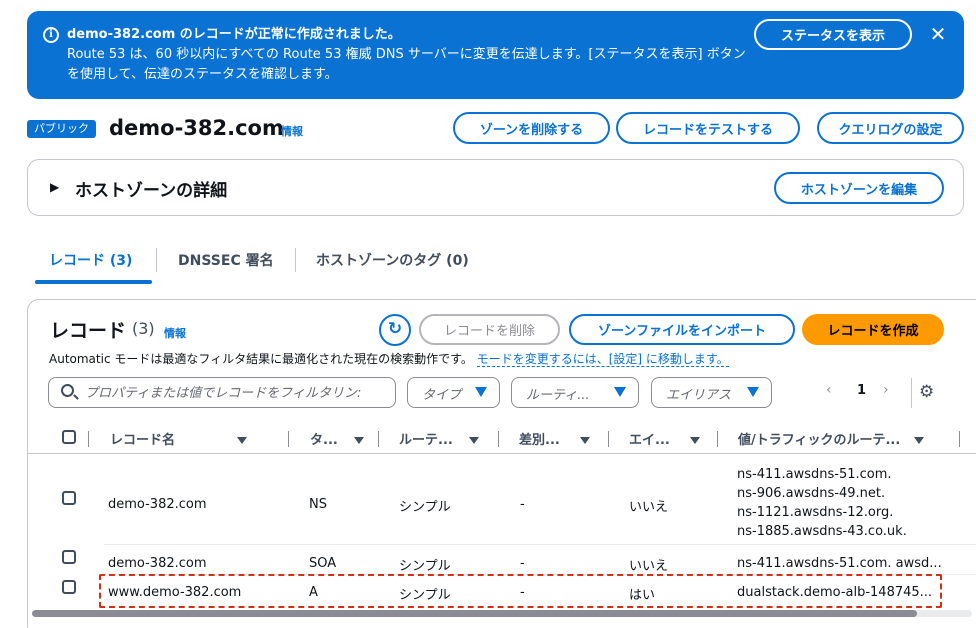 Image resolution: width=976 pixels, height=628 pixels. What do you see at coordinates (151, 188) in the screenshot?
I see `zone-details-title: ホストゾーンの詳細` at bounding box center [151, 188].